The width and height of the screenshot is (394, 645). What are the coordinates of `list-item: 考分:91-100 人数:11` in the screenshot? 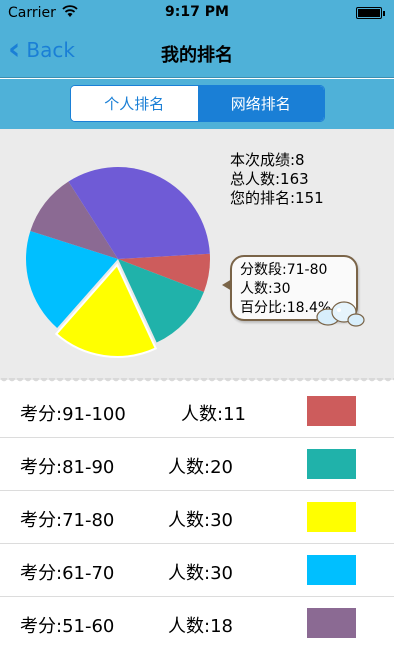 It's located at (197, 411).